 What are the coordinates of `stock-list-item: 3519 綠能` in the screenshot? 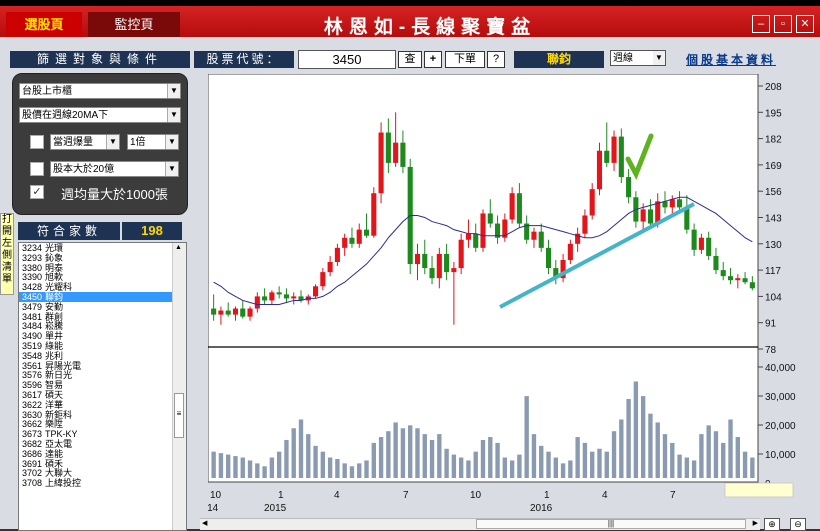 It's located at (102, 346).